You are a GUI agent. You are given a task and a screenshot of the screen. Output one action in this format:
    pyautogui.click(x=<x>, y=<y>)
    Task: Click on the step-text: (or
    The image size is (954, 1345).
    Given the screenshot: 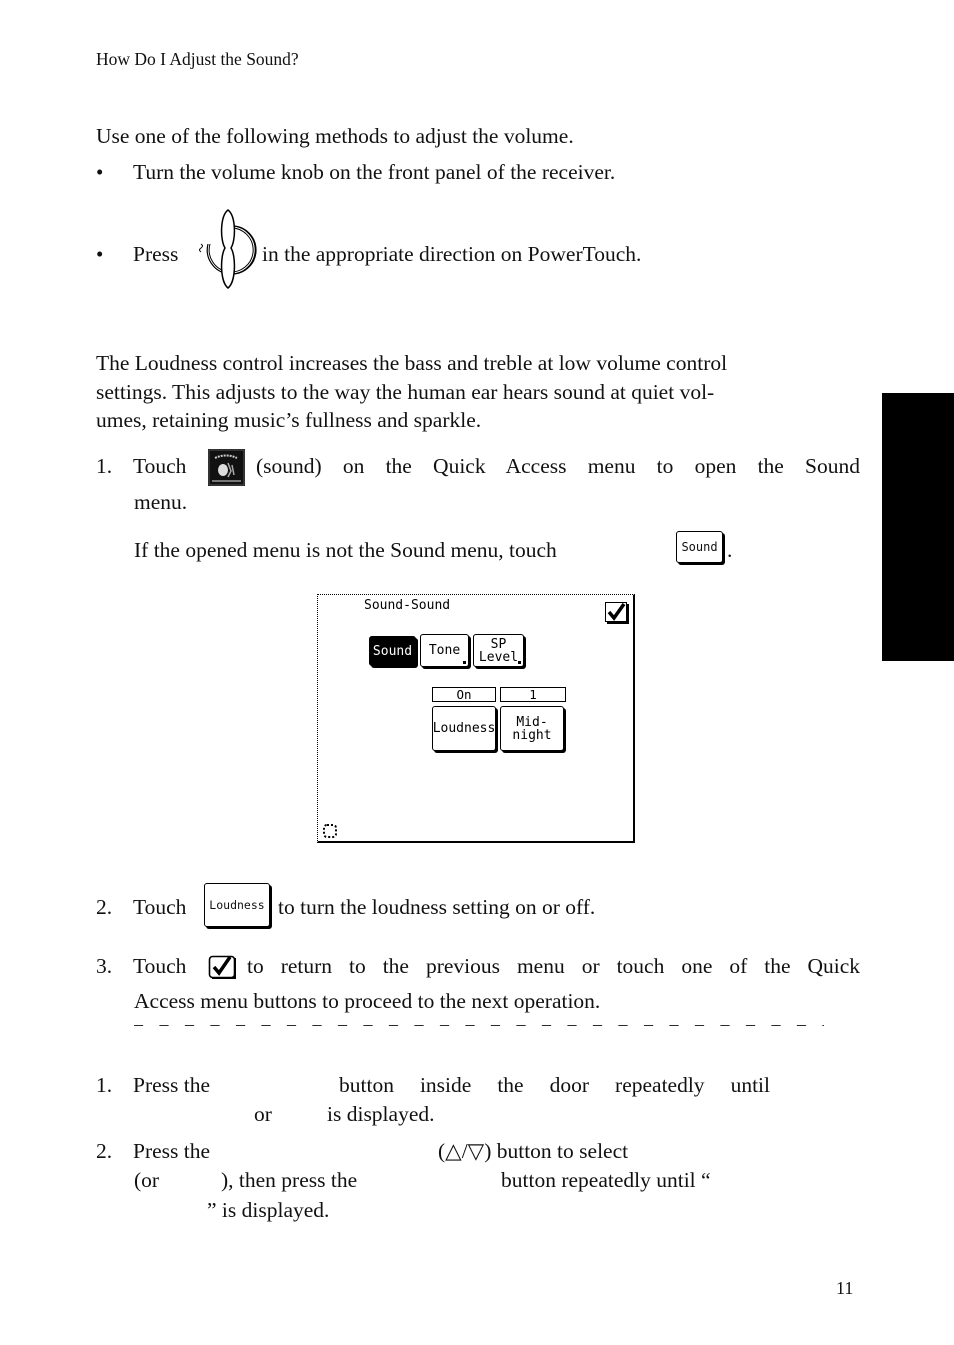 What is the action you would take?
    pyautogui.click(x=147, y=1180)
    